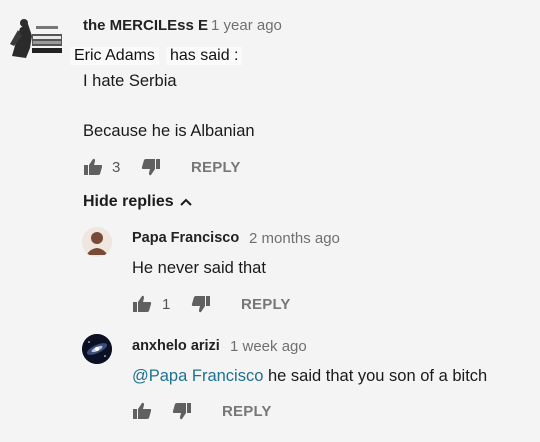  Describe the element at coordinates (197, 376) in the screenshot. I see `mention-link: @Papa Francisco` at that location.